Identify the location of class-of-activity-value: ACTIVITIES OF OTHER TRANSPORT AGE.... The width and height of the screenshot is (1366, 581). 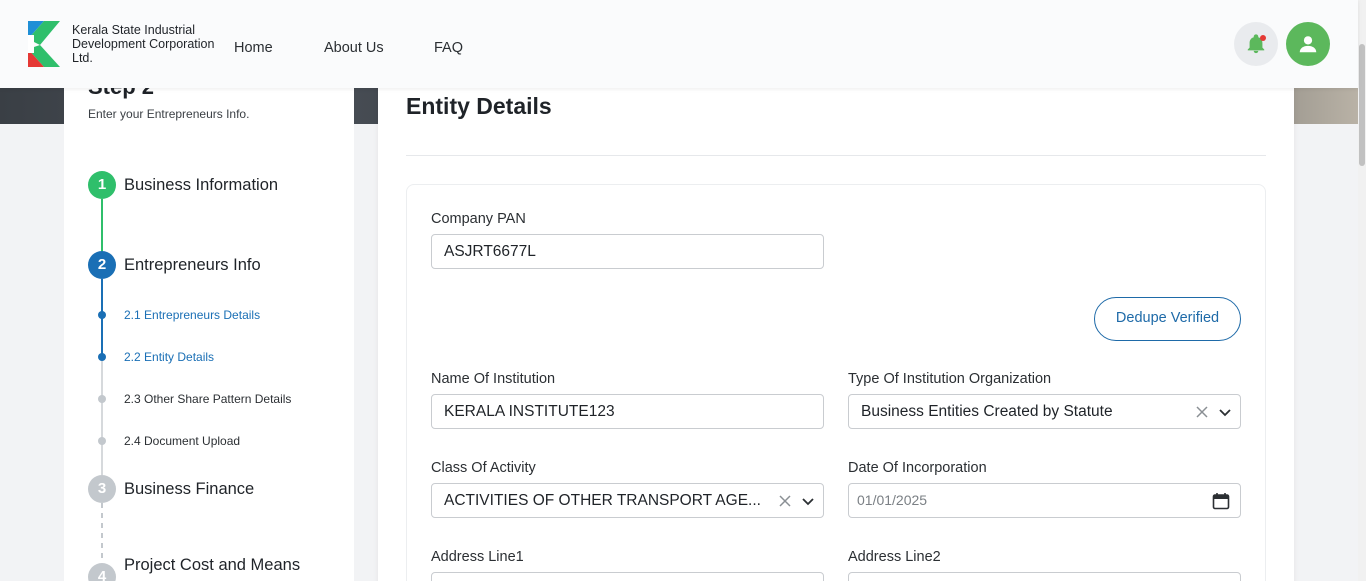
(602, 500).